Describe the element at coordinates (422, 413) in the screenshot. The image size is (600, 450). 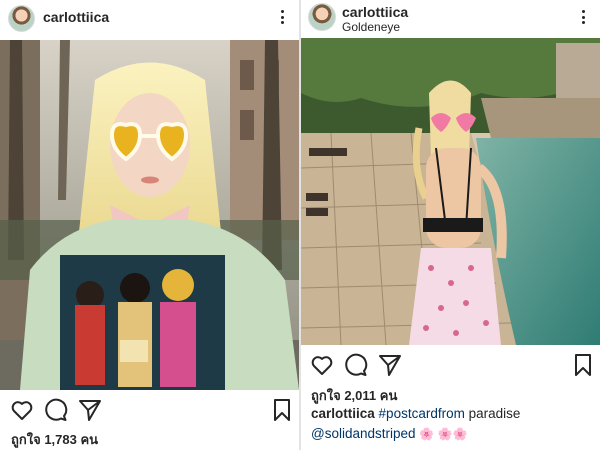
I see `hashtag-link: #postcardfrom` at that location.